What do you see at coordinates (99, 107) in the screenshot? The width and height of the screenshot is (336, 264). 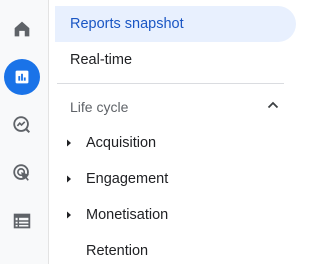 I see `section-title: Life cycle` at bounding box center [99, 107].